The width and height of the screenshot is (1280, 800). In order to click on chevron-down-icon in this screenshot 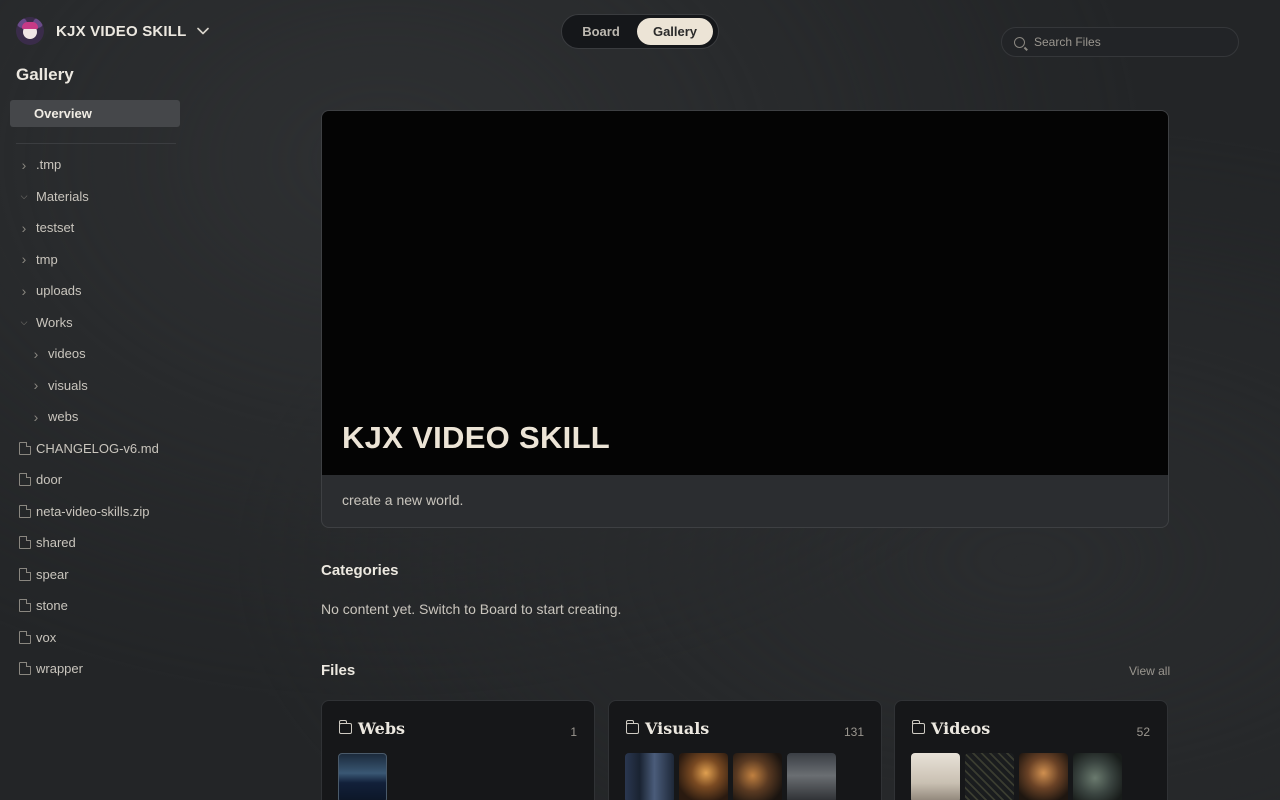, I will do `click(203, 31)`.